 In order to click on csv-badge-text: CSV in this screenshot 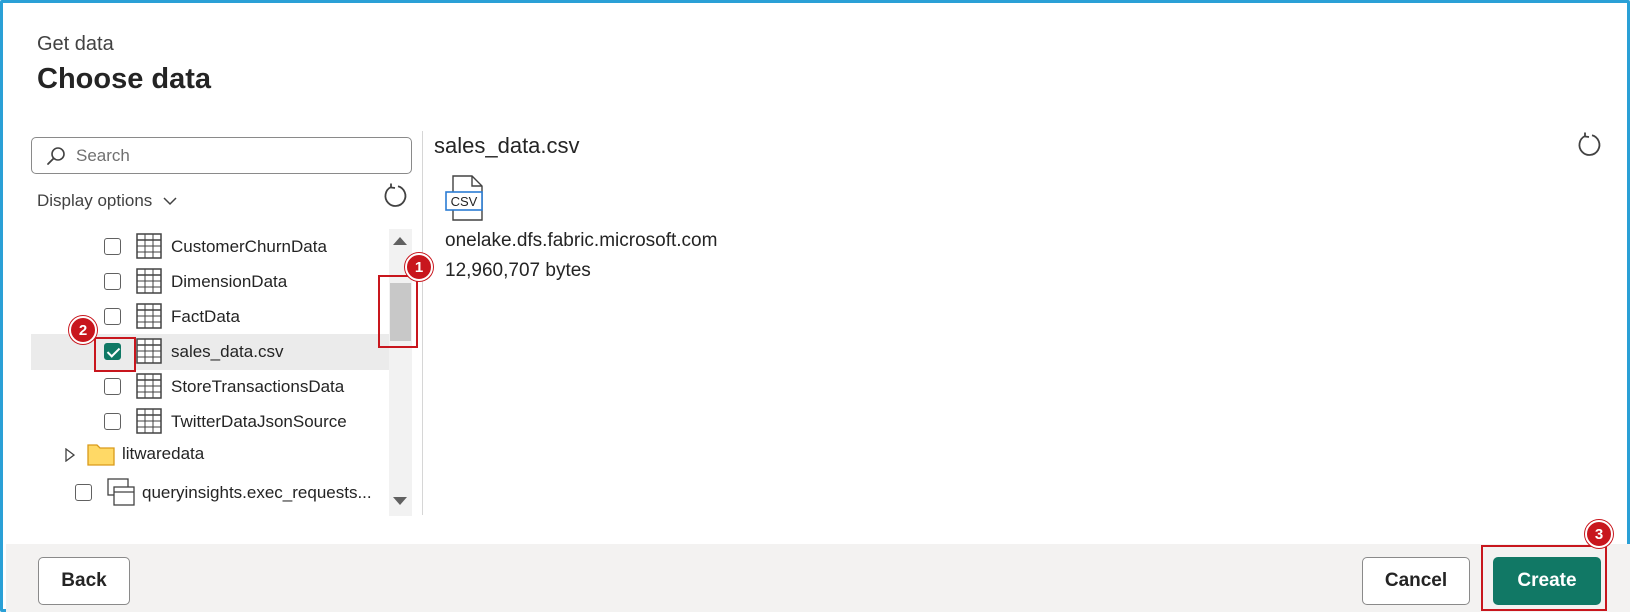, I will do `click(464, 201)`.